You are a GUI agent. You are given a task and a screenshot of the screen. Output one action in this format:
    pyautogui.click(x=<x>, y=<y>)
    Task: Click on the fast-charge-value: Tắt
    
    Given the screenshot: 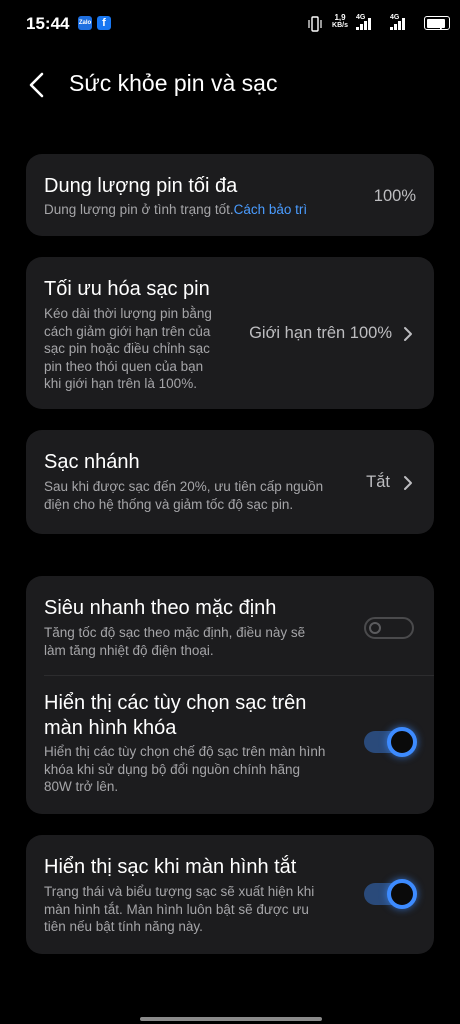 What is the action you would take?
    pyautogui.click(x=378, y=482)
    